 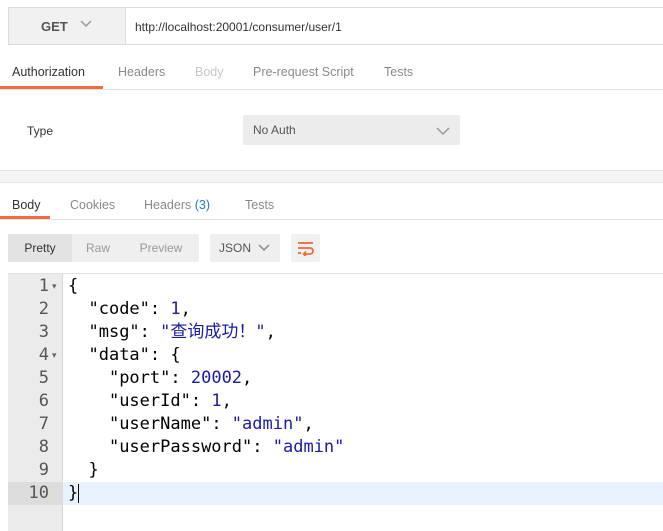 I want to click on format-mode-group: Pretty Raw Preview, so click(x=103, y=248).